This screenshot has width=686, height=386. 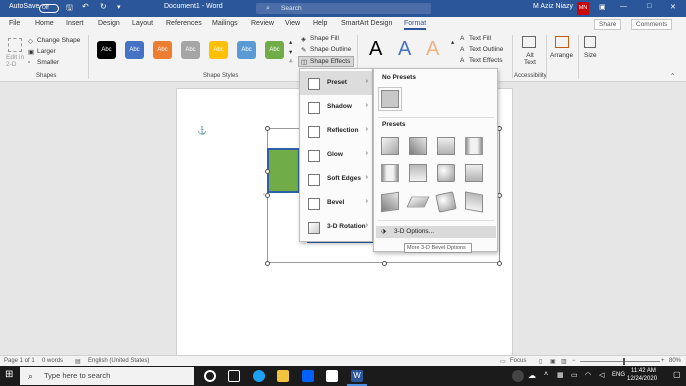 I want to click on web-layout-icon: ▥, so click(x=564, y=361).